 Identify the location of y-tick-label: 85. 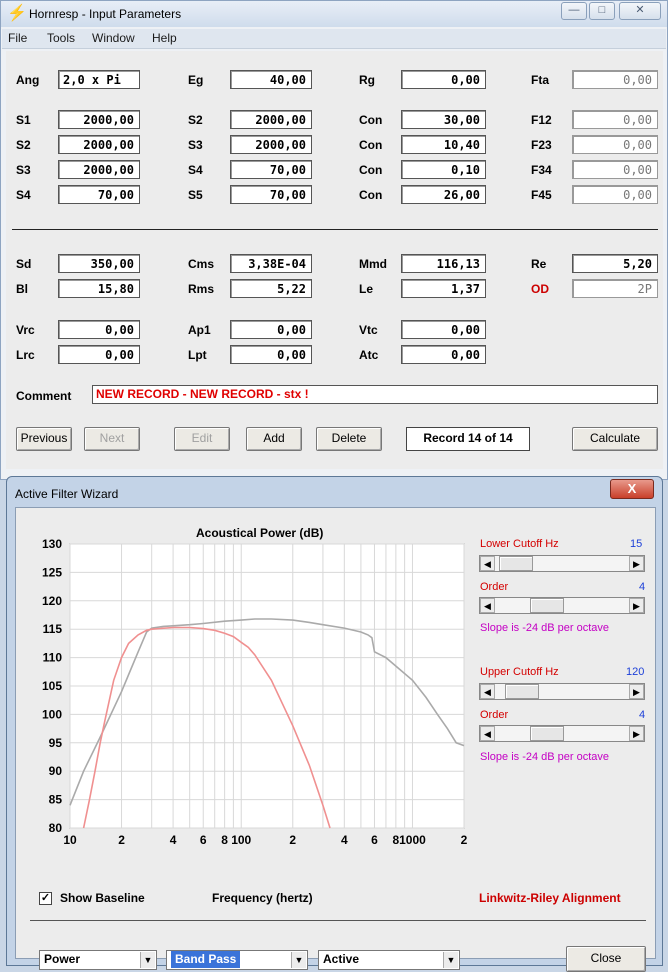
(56, 800).